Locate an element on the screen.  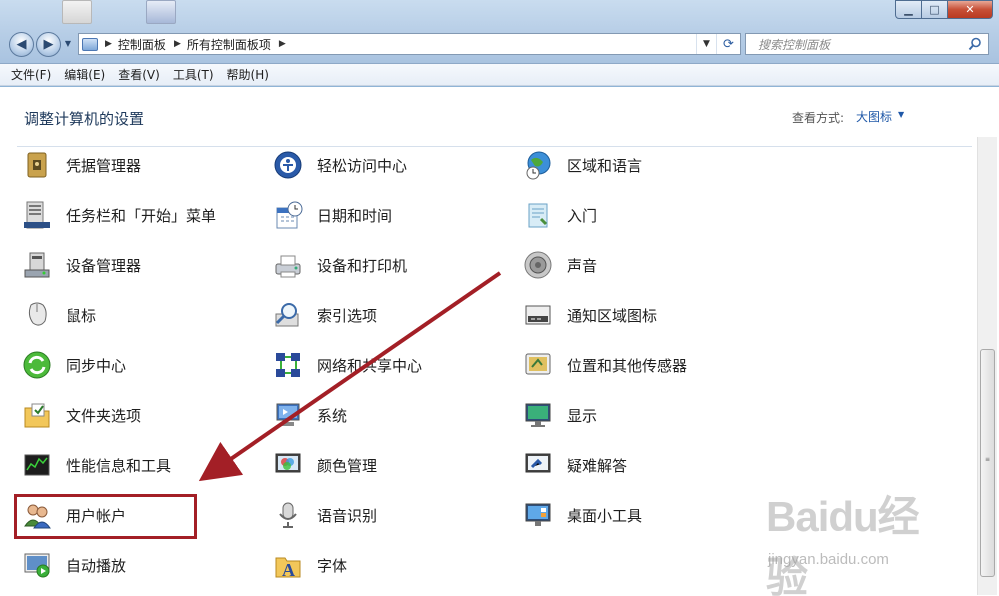
menu-view: 查看(V) is located at coordinates (139, 74).